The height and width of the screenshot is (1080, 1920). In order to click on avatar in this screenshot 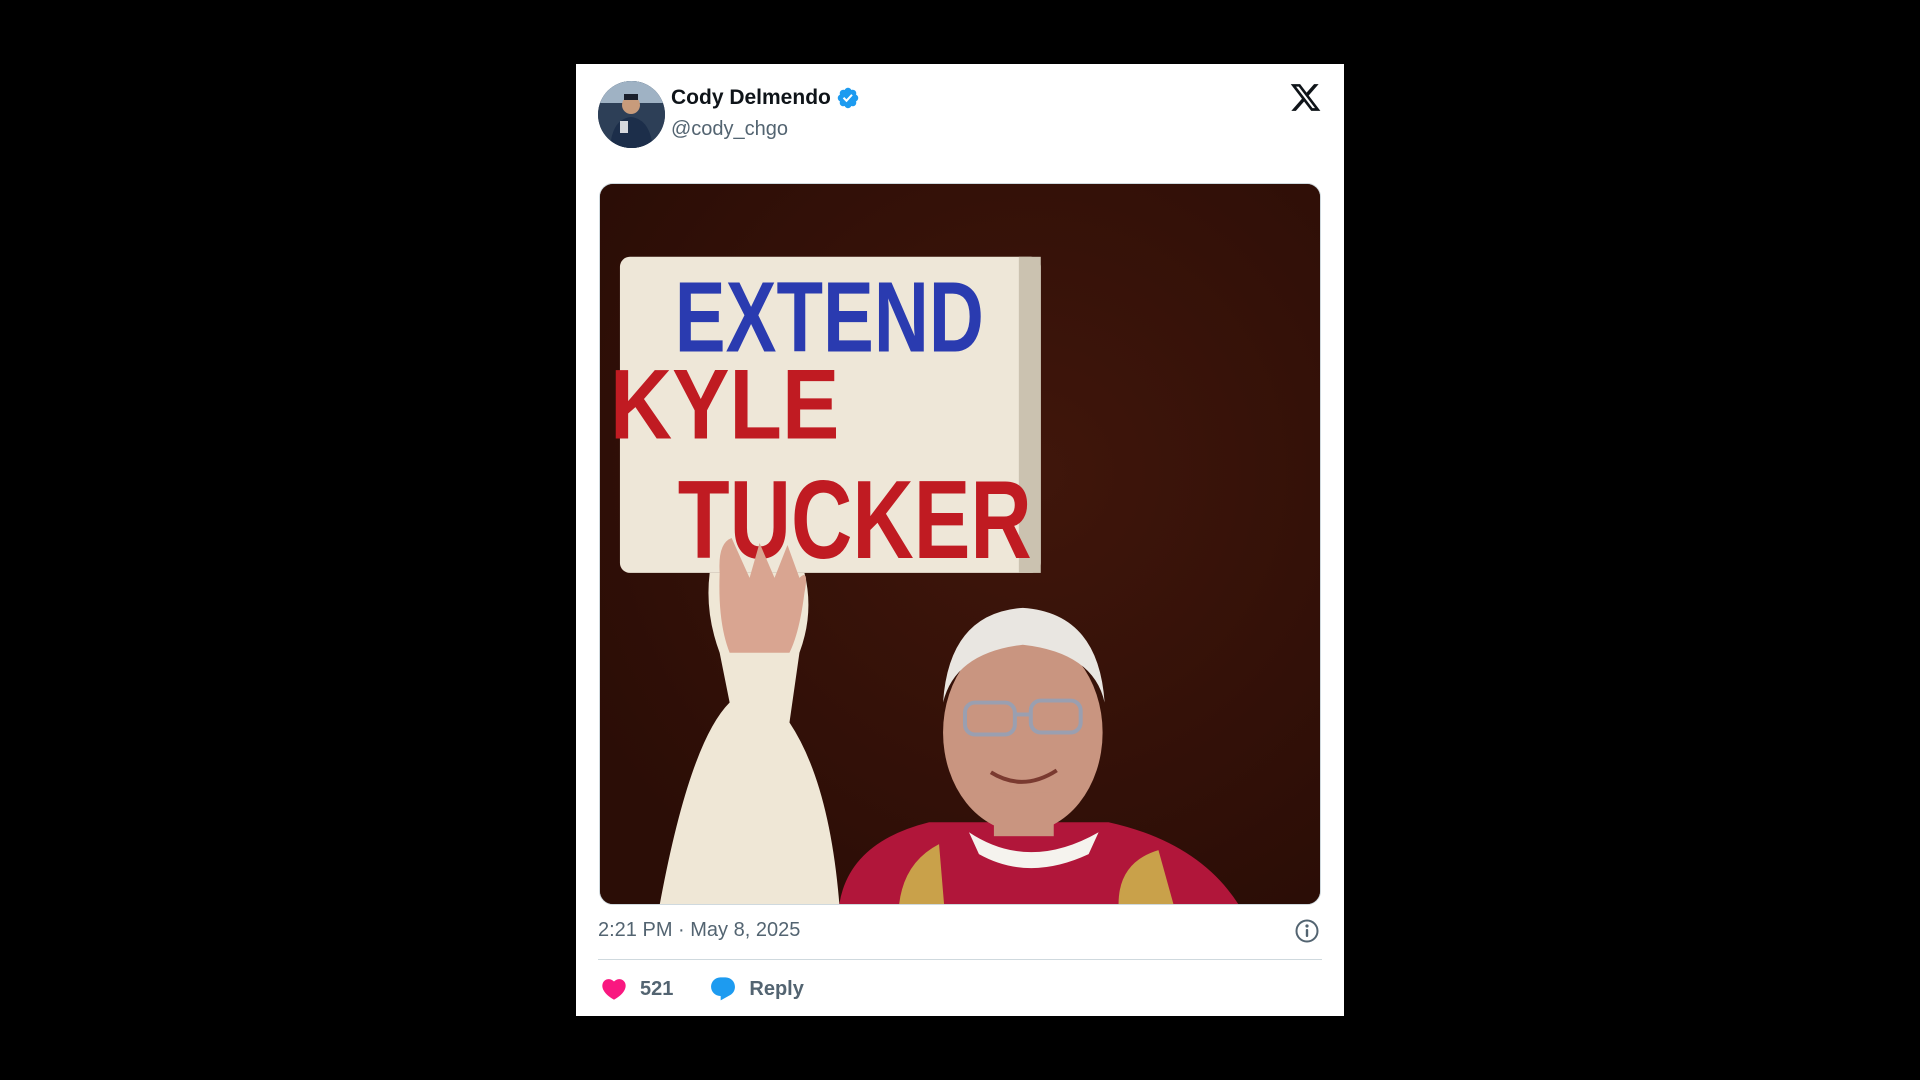, I will do `click(631, 114)`.